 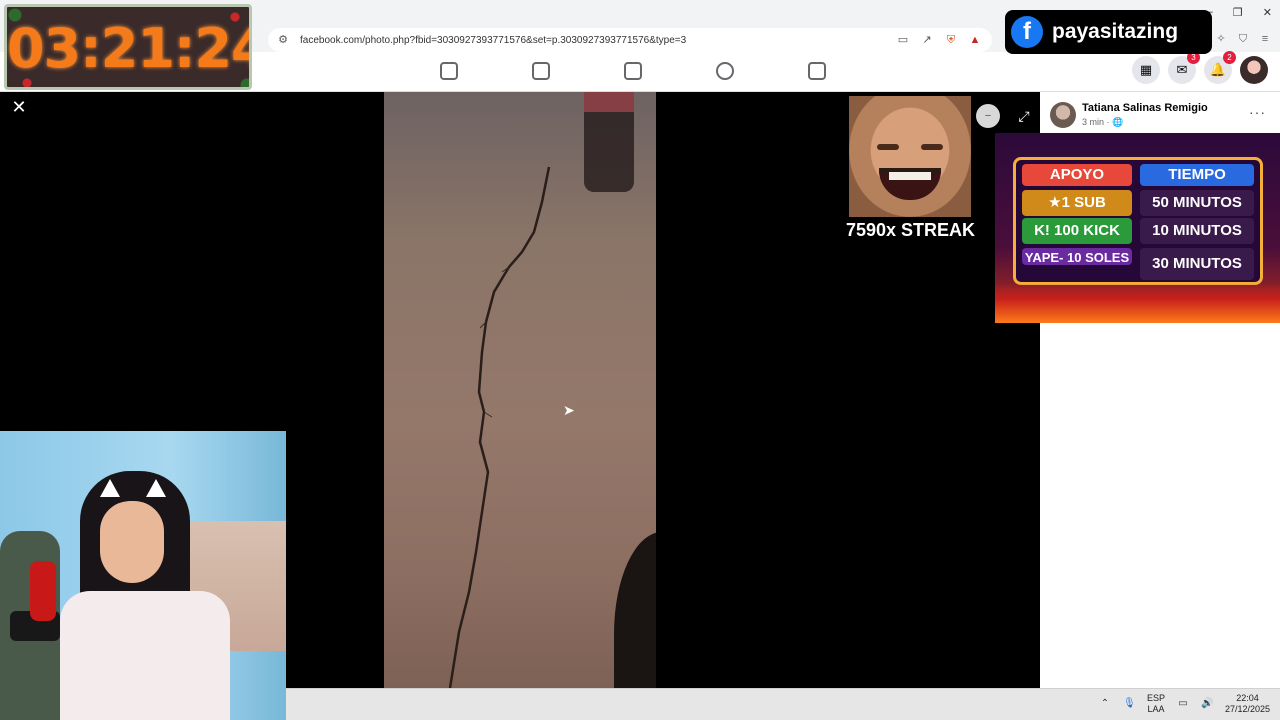 I want to click on microphone, so click(x=43, y=591).